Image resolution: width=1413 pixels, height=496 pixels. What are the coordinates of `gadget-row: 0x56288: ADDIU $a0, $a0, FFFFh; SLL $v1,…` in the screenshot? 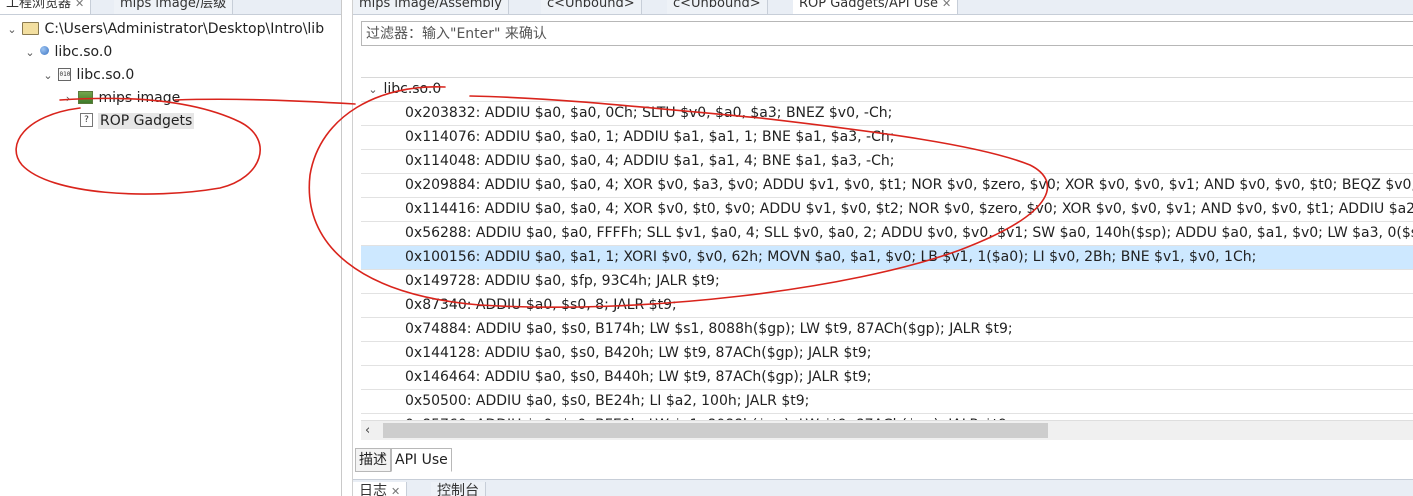 It's located at (887, 234).